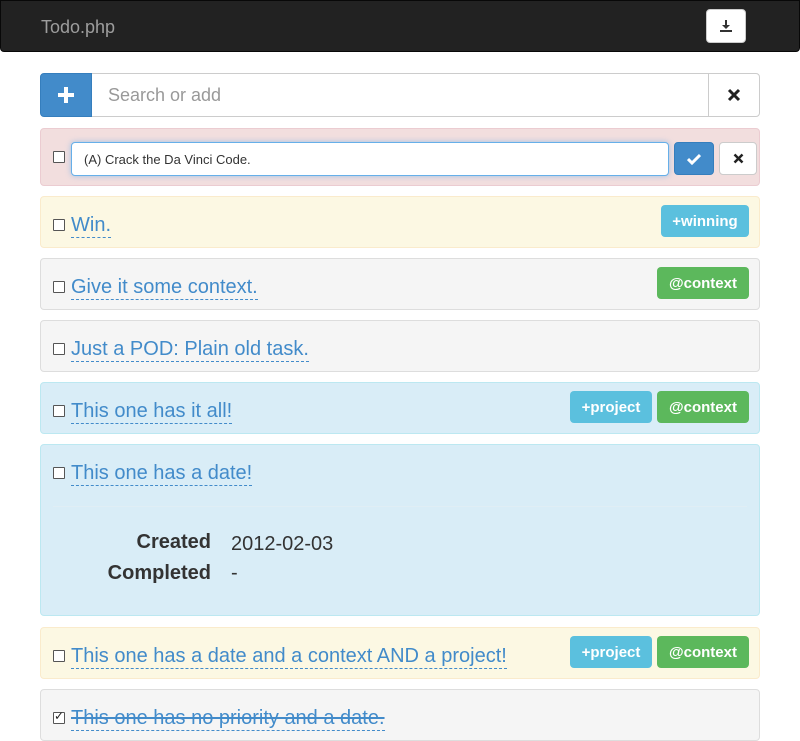  Describe the element at coordinates (400, 284) in the screenshot. I see `task-item: Give it some context. @context` at that location.